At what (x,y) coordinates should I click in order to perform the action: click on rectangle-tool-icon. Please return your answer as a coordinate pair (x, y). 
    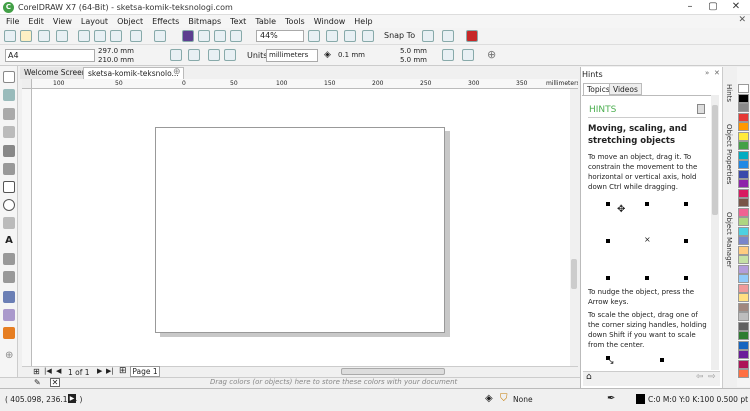
    Looking at the image, I should click on (9, 187).